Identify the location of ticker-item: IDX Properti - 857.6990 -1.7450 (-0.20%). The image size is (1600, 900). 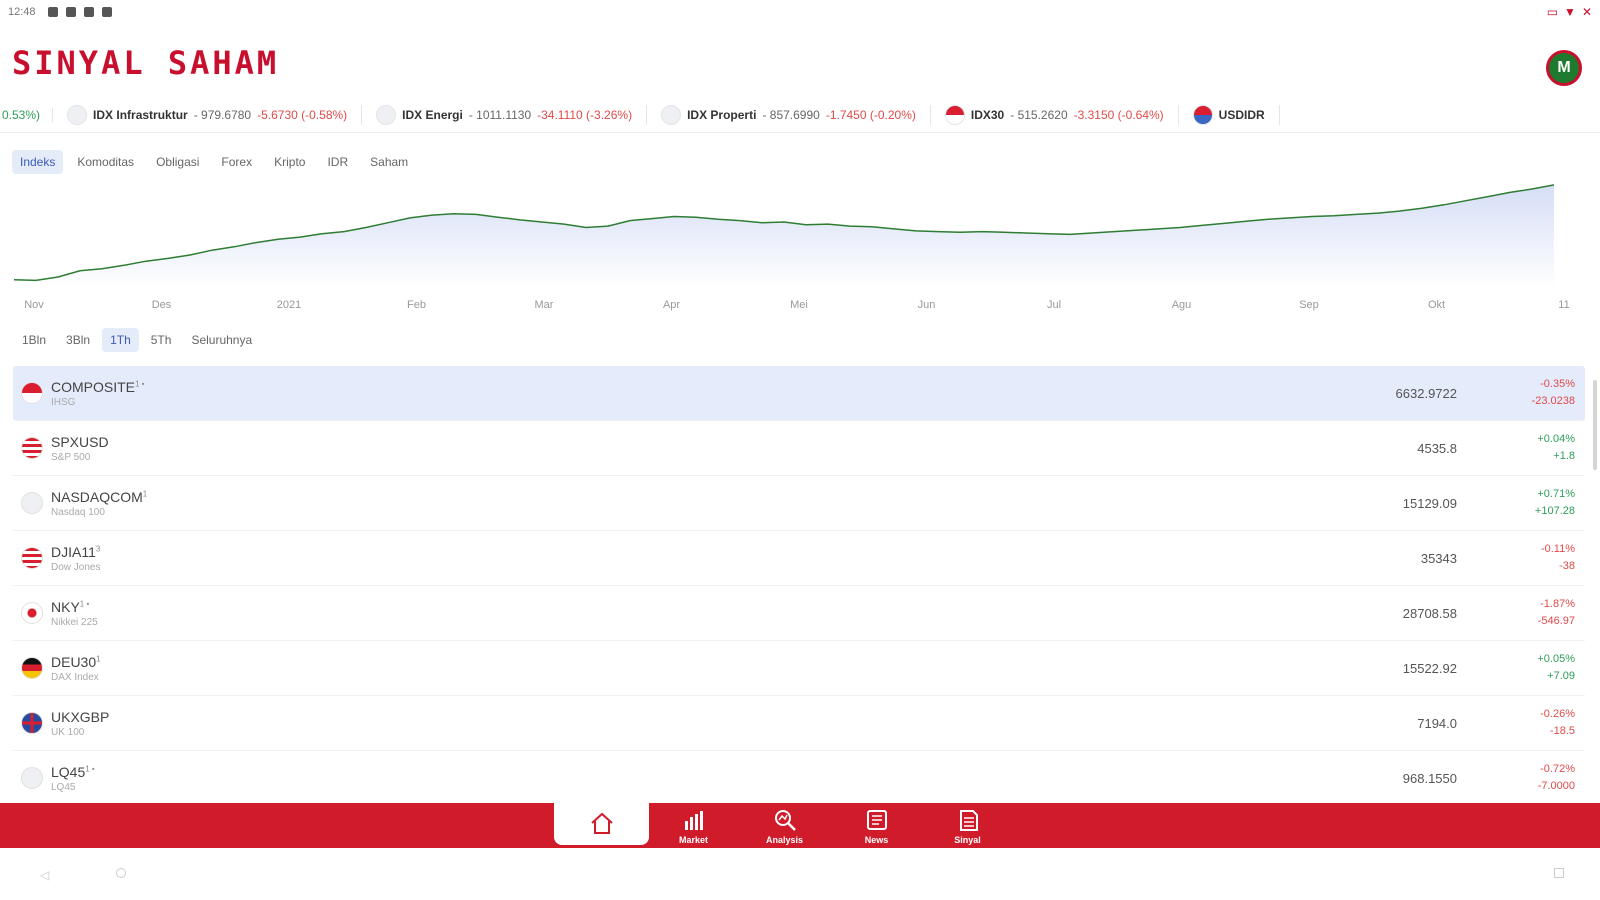
(789, 114).